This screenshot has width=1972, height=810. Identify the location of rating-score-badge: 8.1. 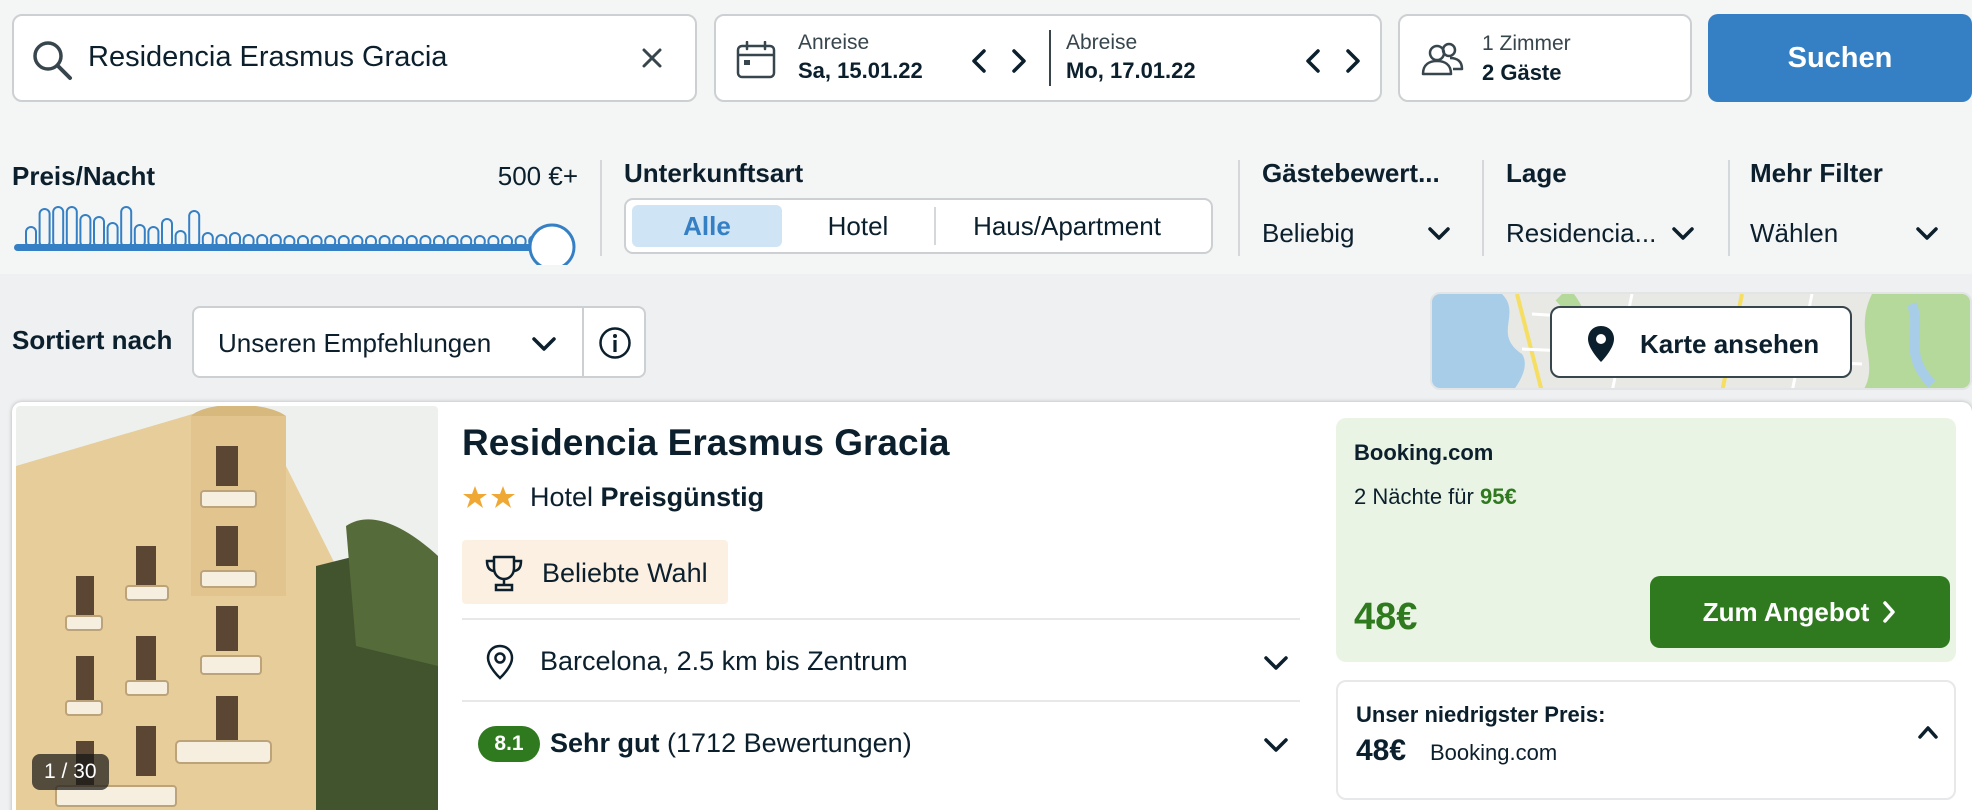
(509, 744).